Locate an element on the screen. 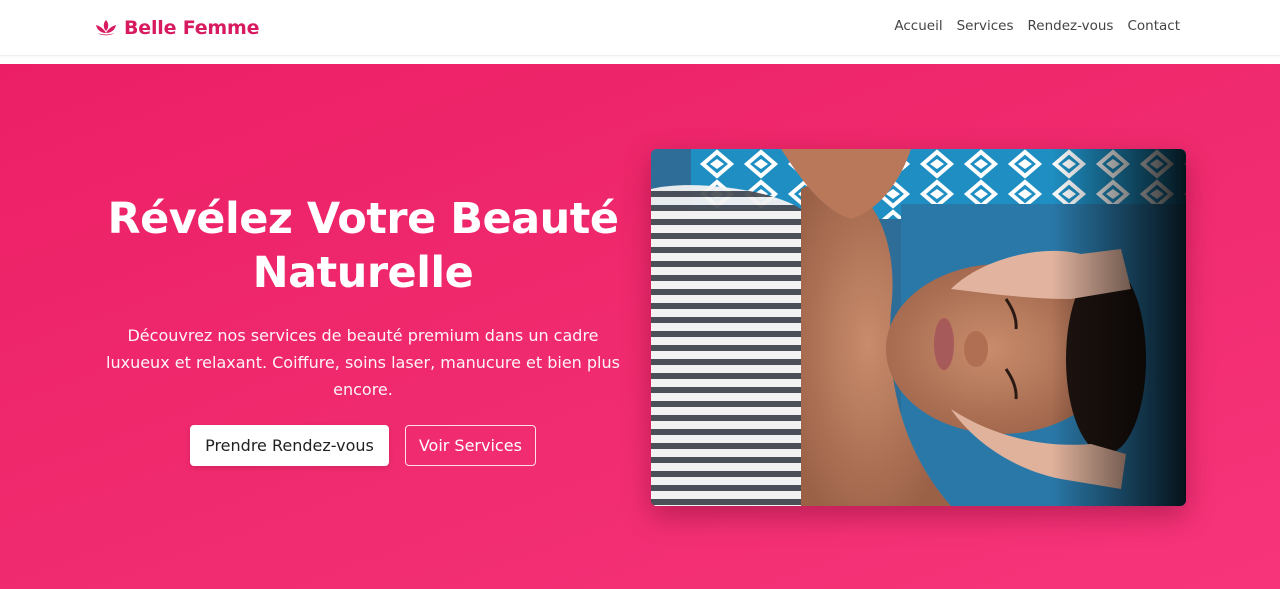  brand-logo-link: Belle Femme is located at coordinates (176, 28).